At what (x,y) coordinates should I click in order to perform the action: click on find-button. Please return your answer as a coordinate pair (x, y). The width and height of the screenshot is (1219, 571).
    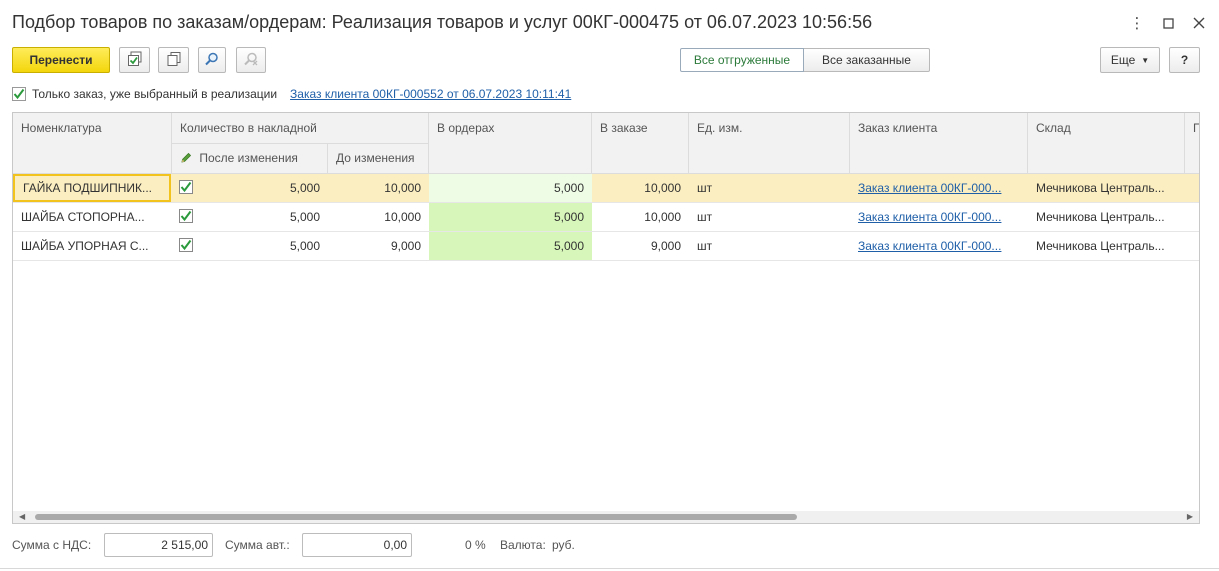
    Looking at the image, I should click on (212, 60).